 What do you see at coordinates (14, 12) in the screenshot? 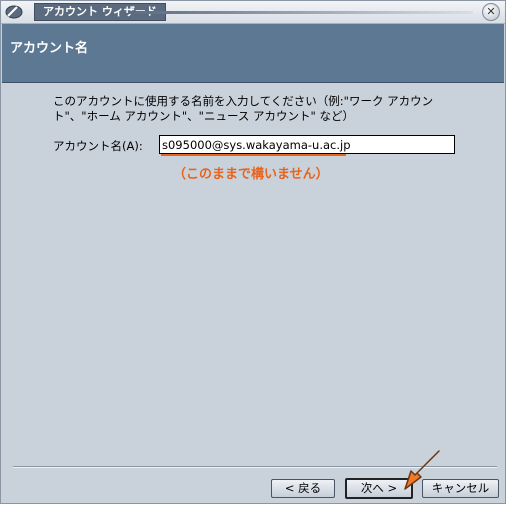
I see `app-icon` at bounding box center [14, 12].